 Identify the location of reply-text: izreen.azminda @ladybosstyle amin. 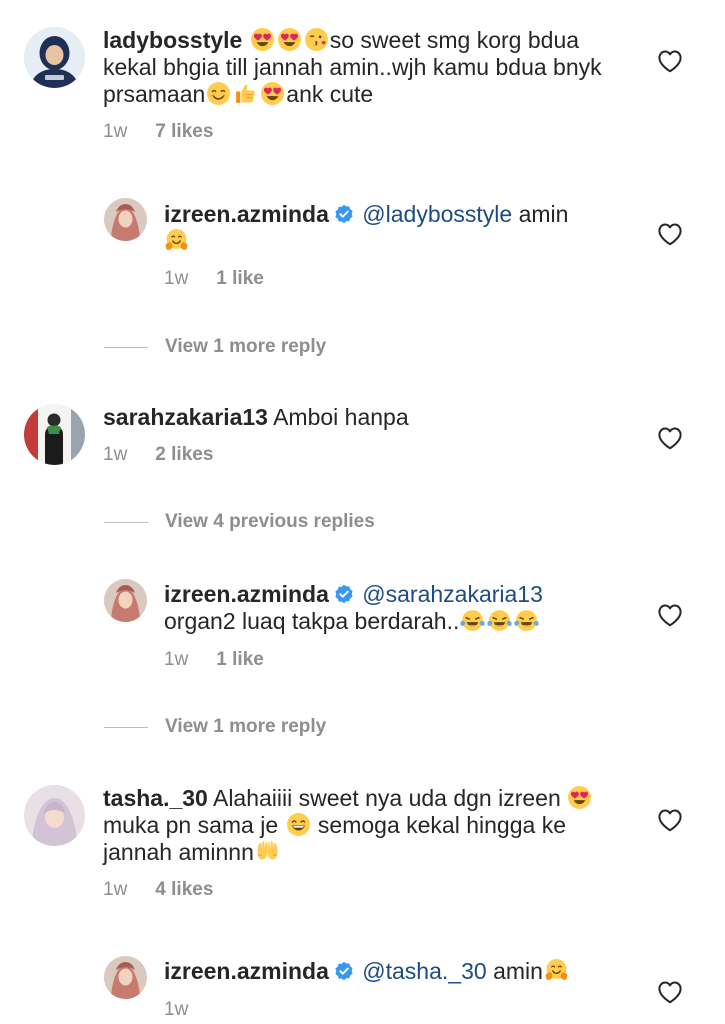
(394, 228).